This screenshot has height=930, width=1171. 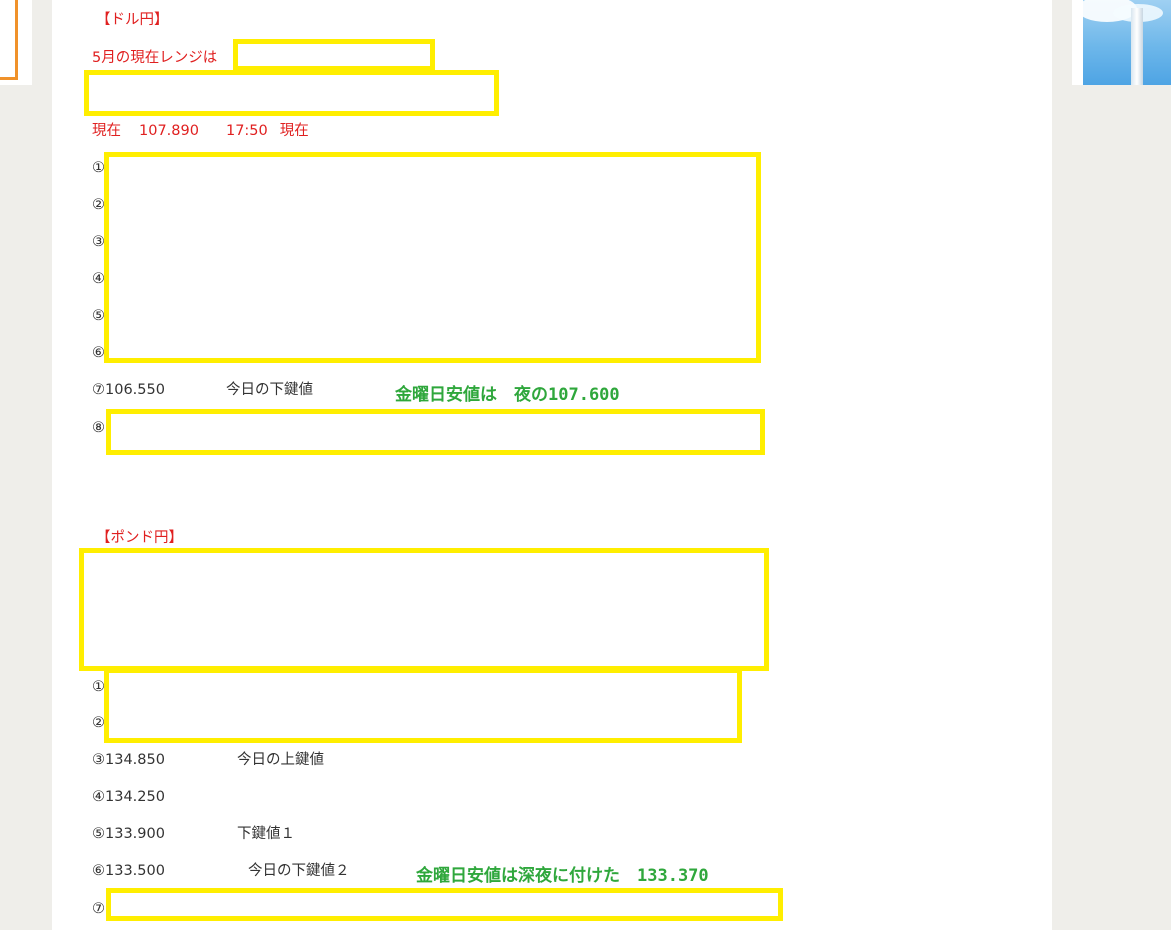 What do you see at coordinates (200, 131) in the screenshot?
I see `current-price-line: 現在 107.890 17:50 現在` at bounding box center [200, 131].